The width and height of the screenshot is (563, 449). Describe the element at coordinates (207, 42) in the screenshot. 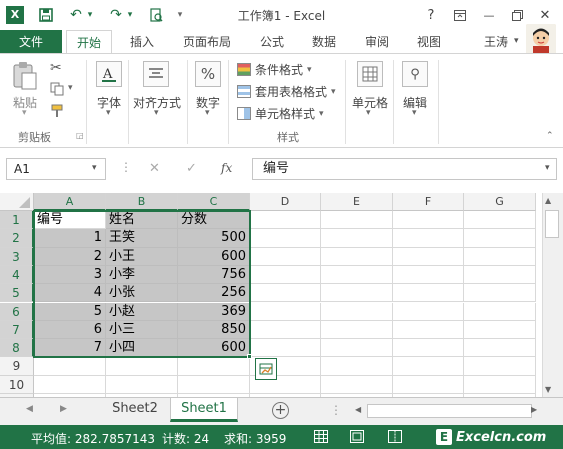

I see `tab-page-layout: 页面布局` at that location.